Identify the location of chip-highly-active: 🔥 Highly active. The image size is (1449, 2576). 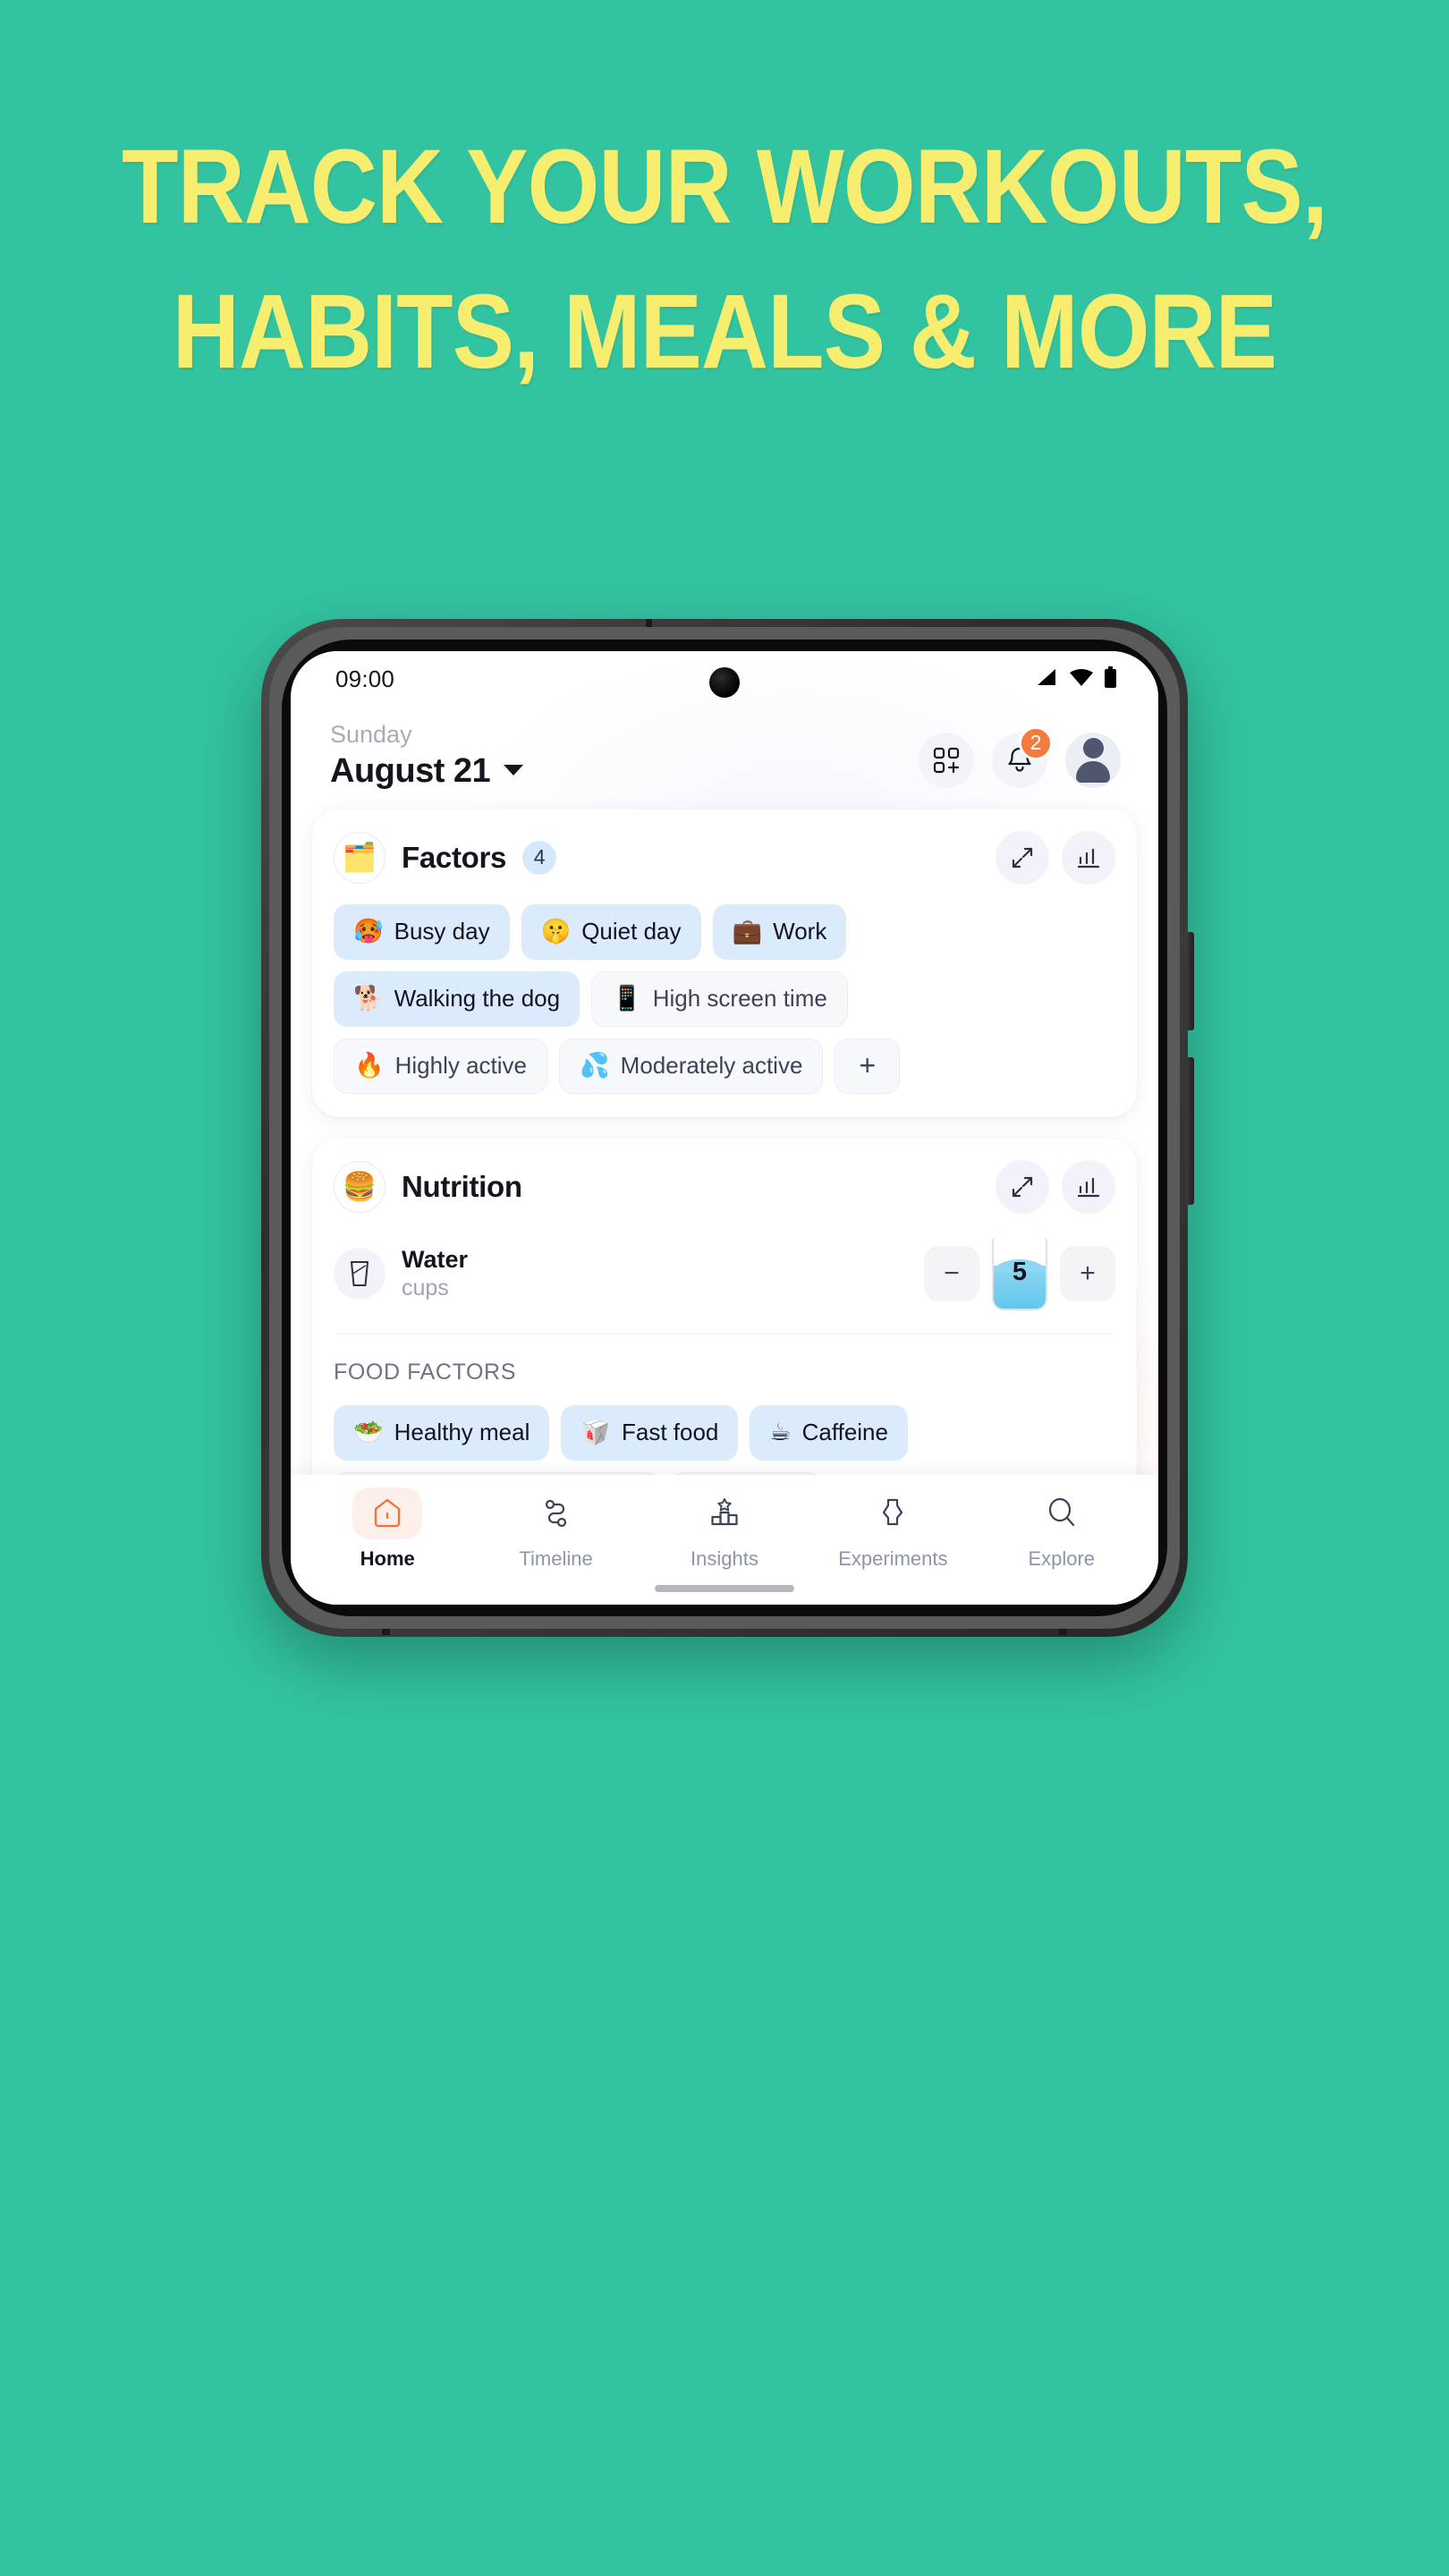
(441, 1066).